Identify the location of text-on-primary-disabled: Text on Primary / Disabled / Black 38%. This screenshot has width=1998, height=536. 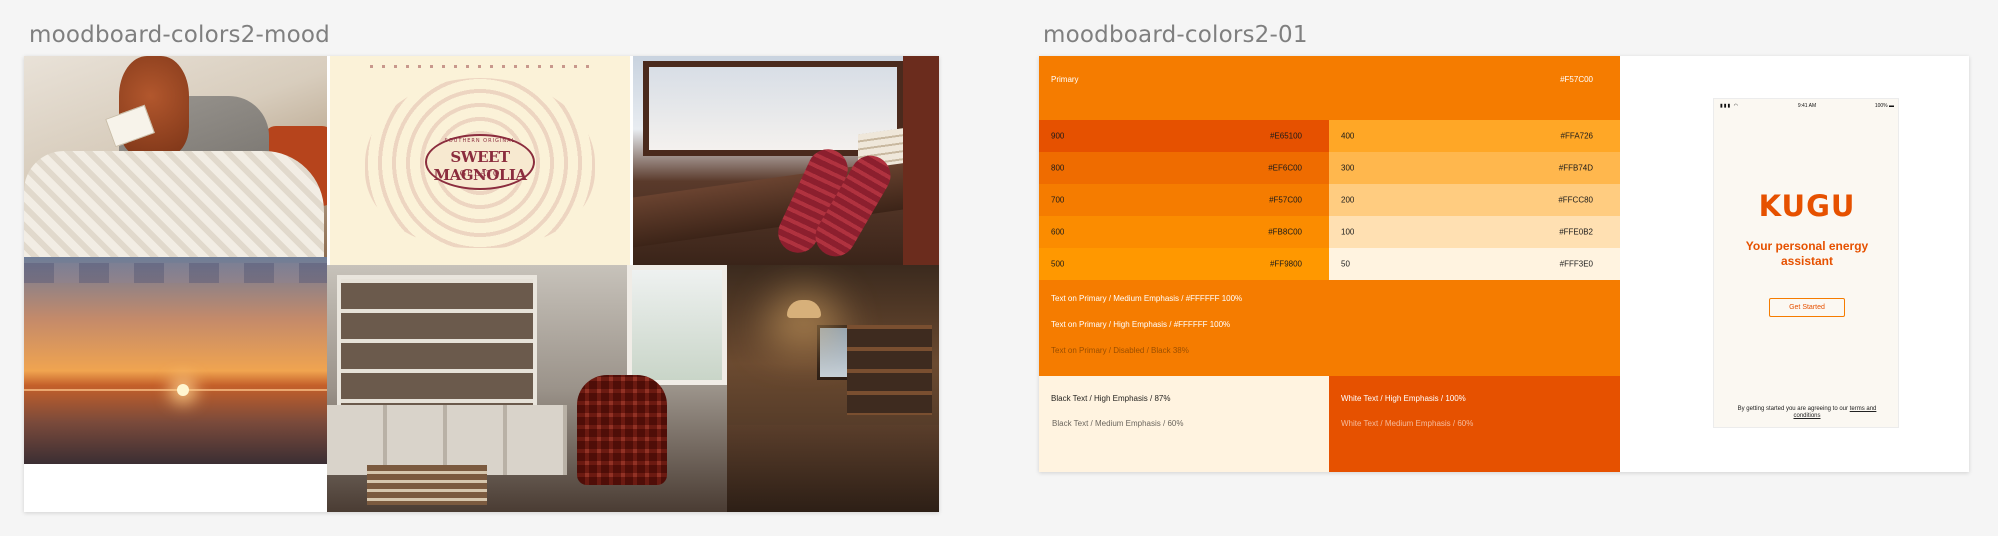
(1120, 350).